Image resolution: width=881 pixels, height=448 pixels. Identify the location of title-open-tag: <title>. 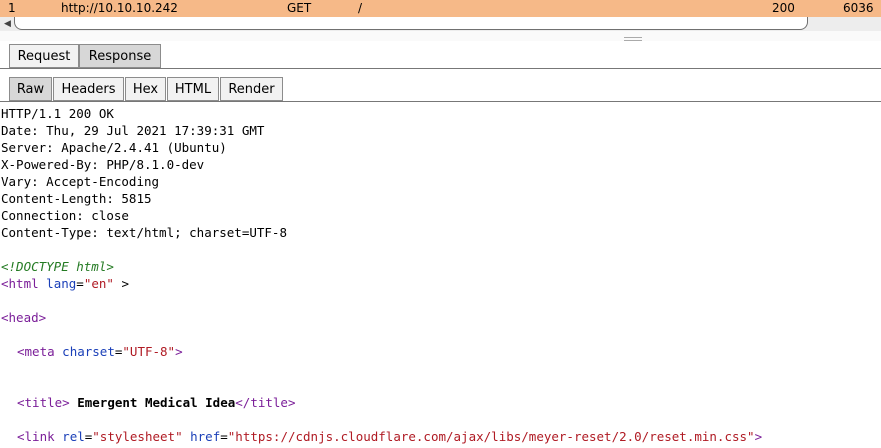
(43, 402).